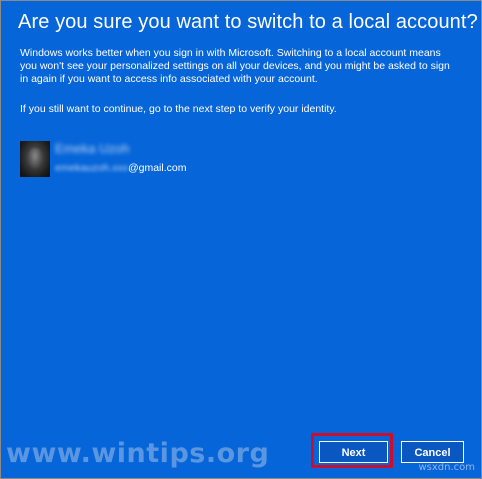  What do you see at coordinates (157, 168) in the screenshot?
I see `account-email-domain: @gmail.com` at bounding box center [157, 168].